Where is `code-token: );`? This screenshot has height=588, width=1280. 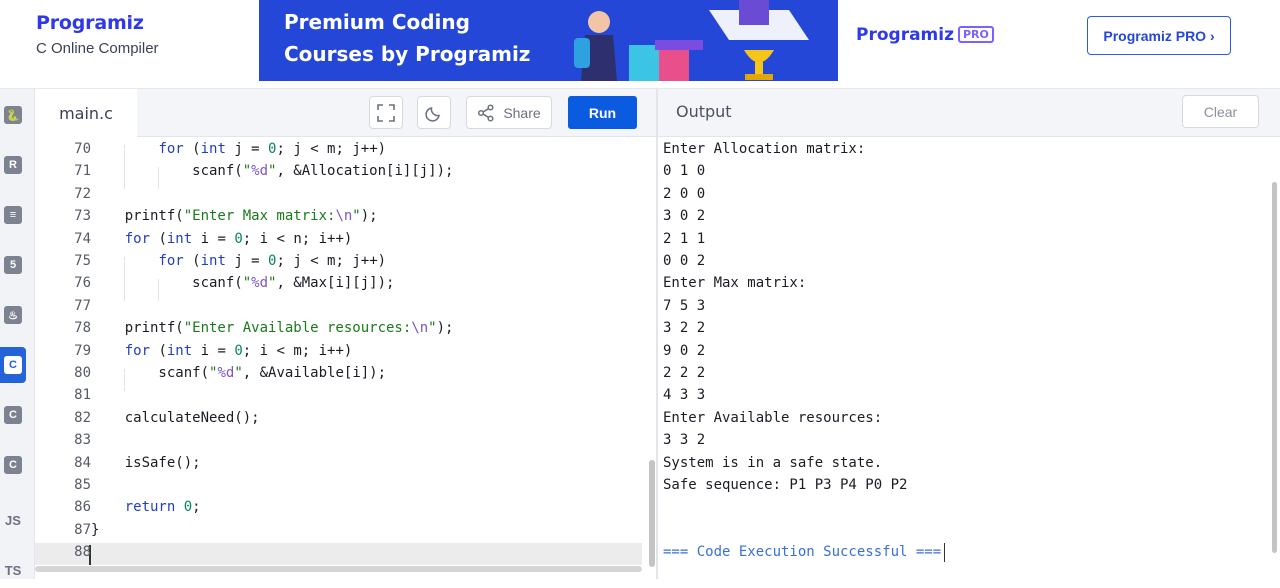
code-token: ); is located at coordinates (369, 216).